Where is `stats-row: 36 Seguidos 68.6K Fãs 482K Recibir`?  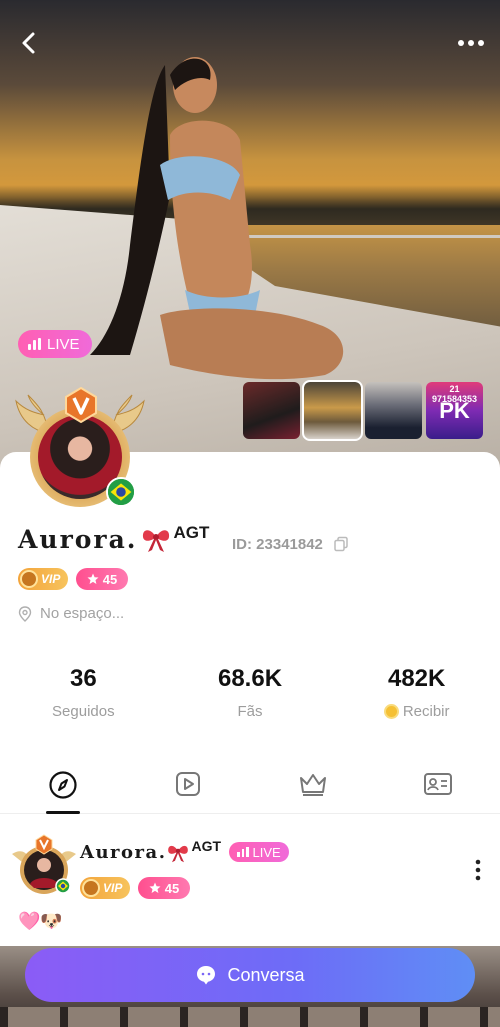
stats-row: 36 Seguidos 68.6K Fãs 482K Recibir is located at coordinates (250, 692).